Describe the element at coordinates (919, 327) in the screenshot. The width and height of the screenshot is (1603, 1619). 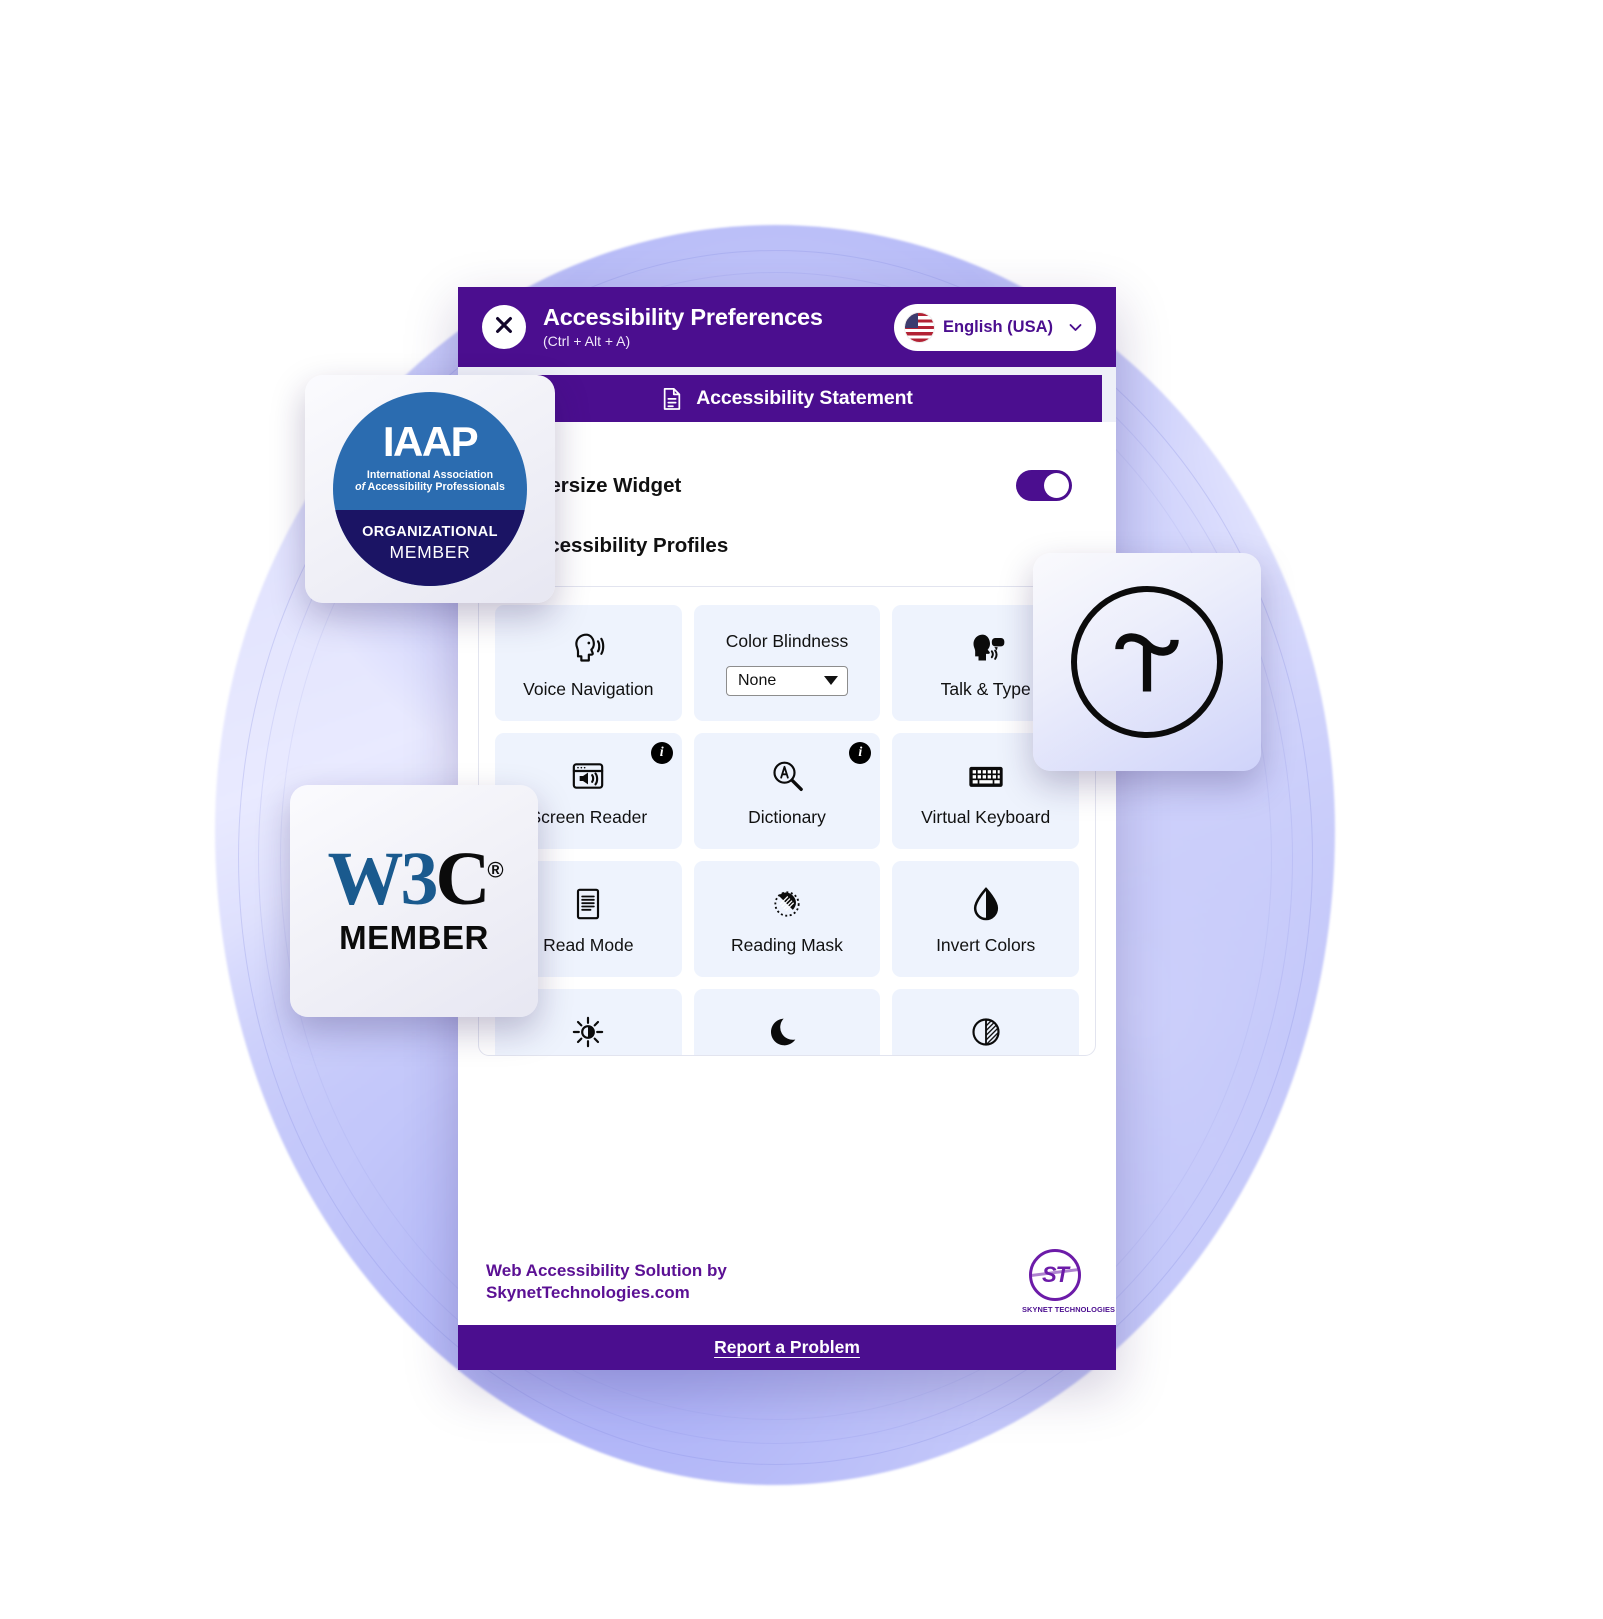
I see `us-flag-icon` at that location.